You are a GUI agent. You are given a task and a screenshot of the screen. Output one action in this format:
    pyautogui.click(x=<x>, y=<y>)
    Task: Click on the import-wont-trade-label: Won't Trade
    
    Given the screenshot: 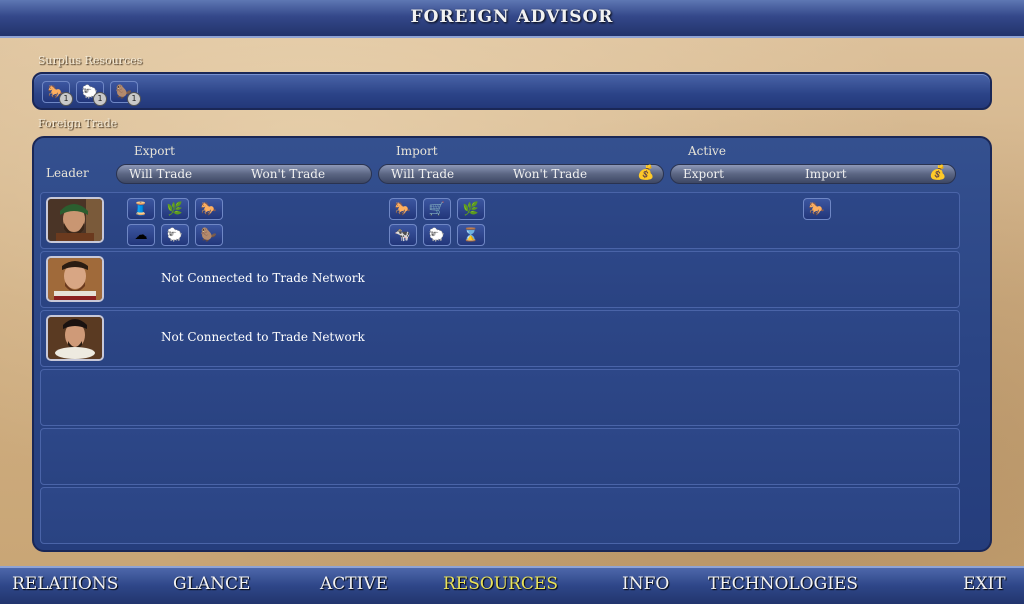 What is the action you would take?
    pyautogui.click(x=550, y=174)
    